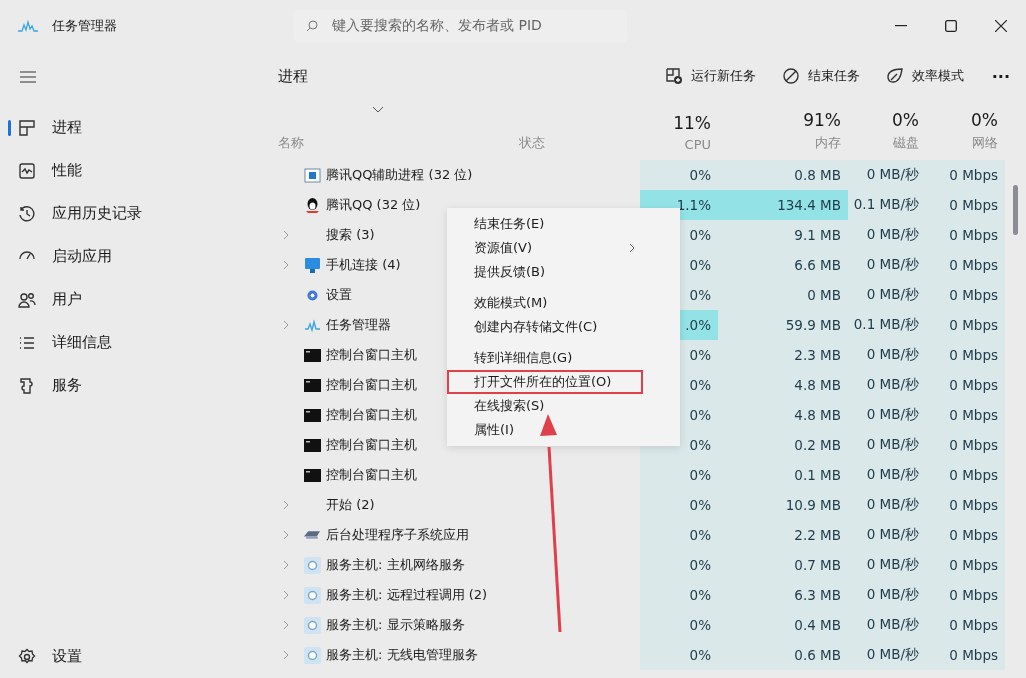 The image size is (1026, 678). What do you see at coordinates (984, 120) in the screenshot?
I see `column-total: 0%` at bounding box center [984, 120].